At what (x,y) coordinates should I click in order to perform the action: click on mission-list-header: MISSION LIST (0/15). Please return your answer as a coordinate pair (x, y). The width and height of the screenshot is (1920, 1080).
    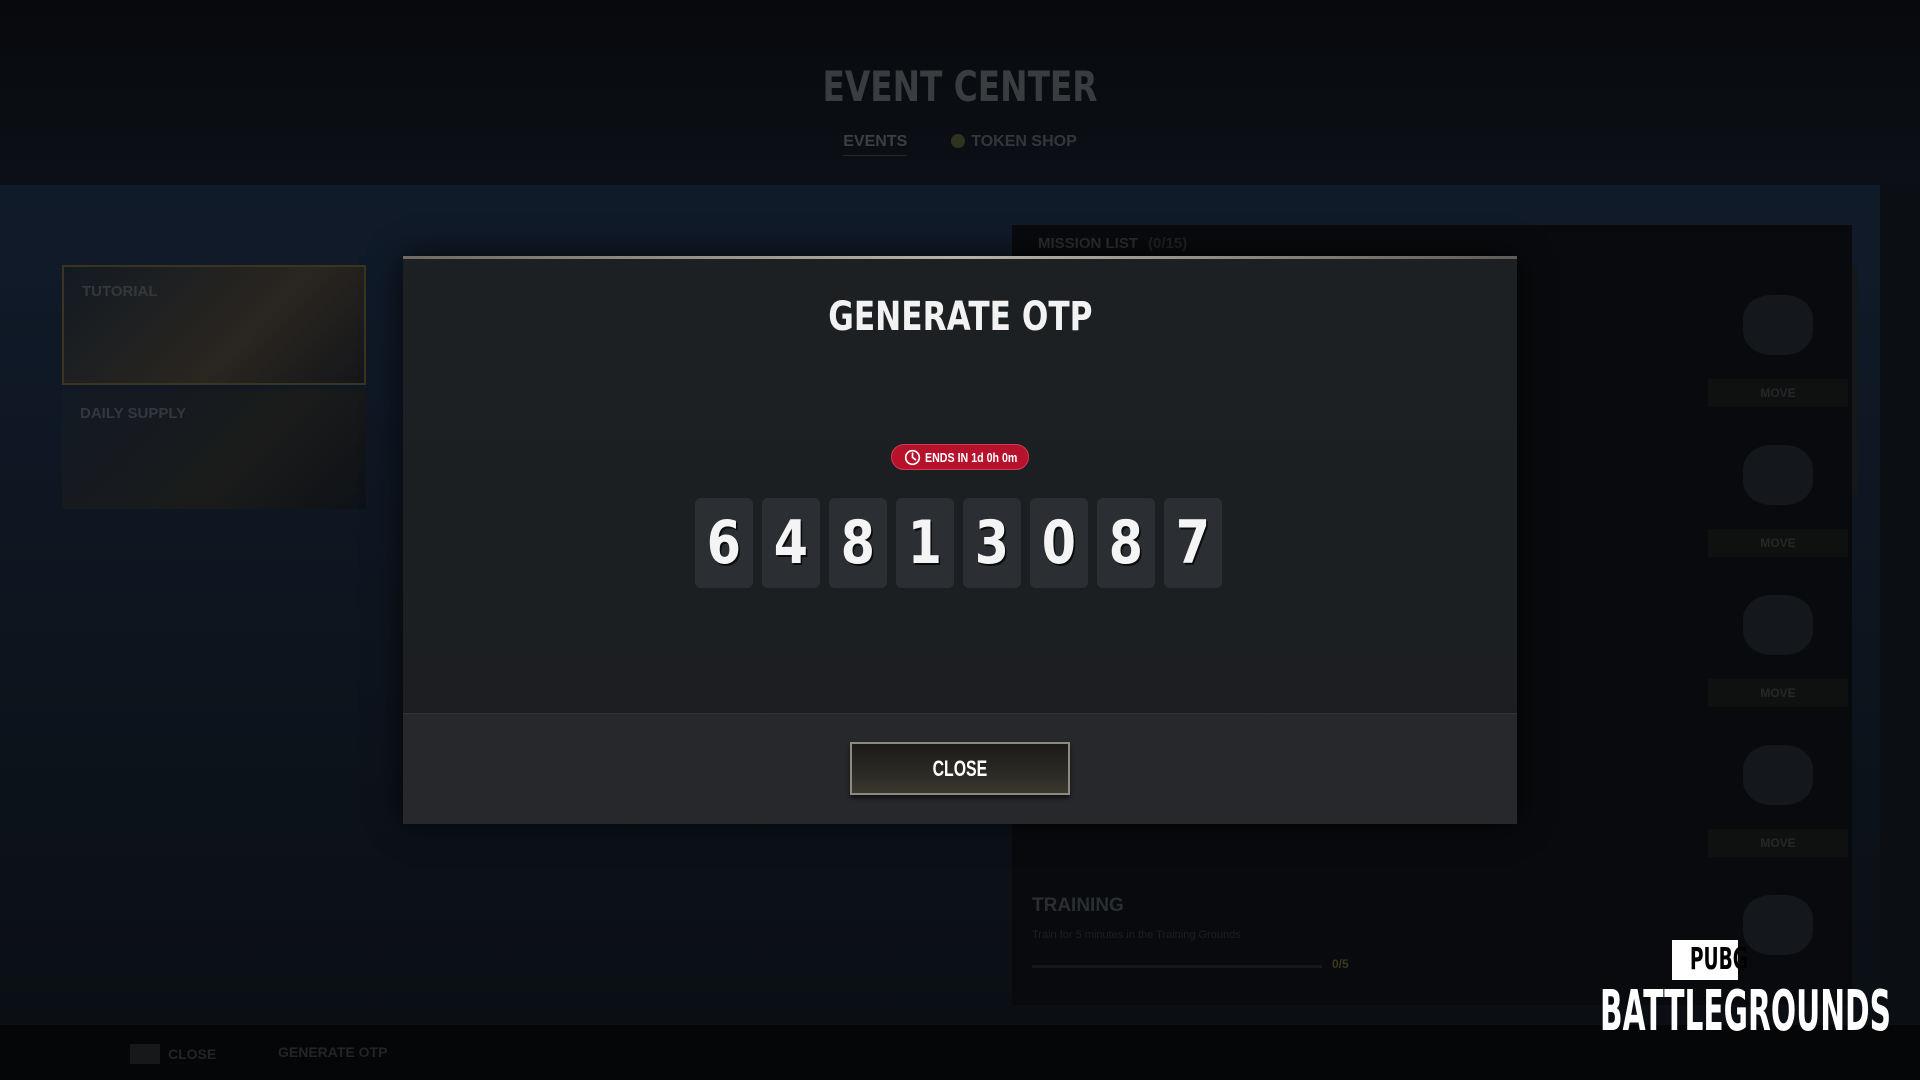
    Looking at the image, I should click on (1112, 243).